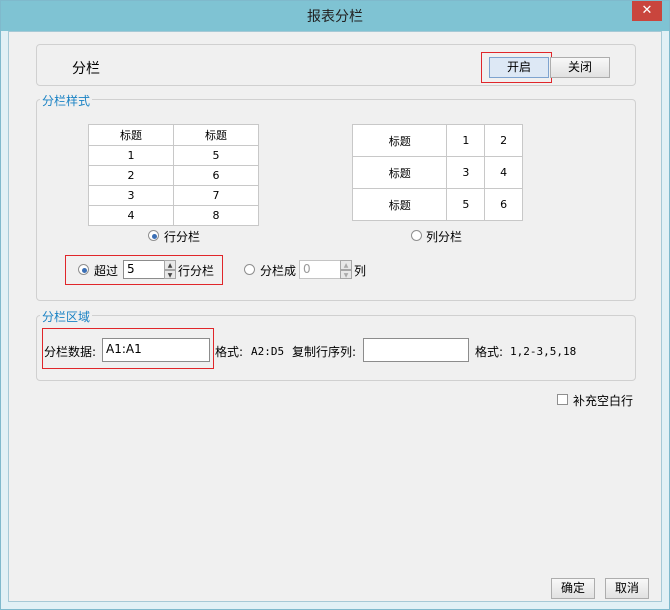 The height and width of the screenshot is (610, 670). Describe the element at coordinates (229, 352) in the screenshot. I see `format-label: 格式:` at that location.